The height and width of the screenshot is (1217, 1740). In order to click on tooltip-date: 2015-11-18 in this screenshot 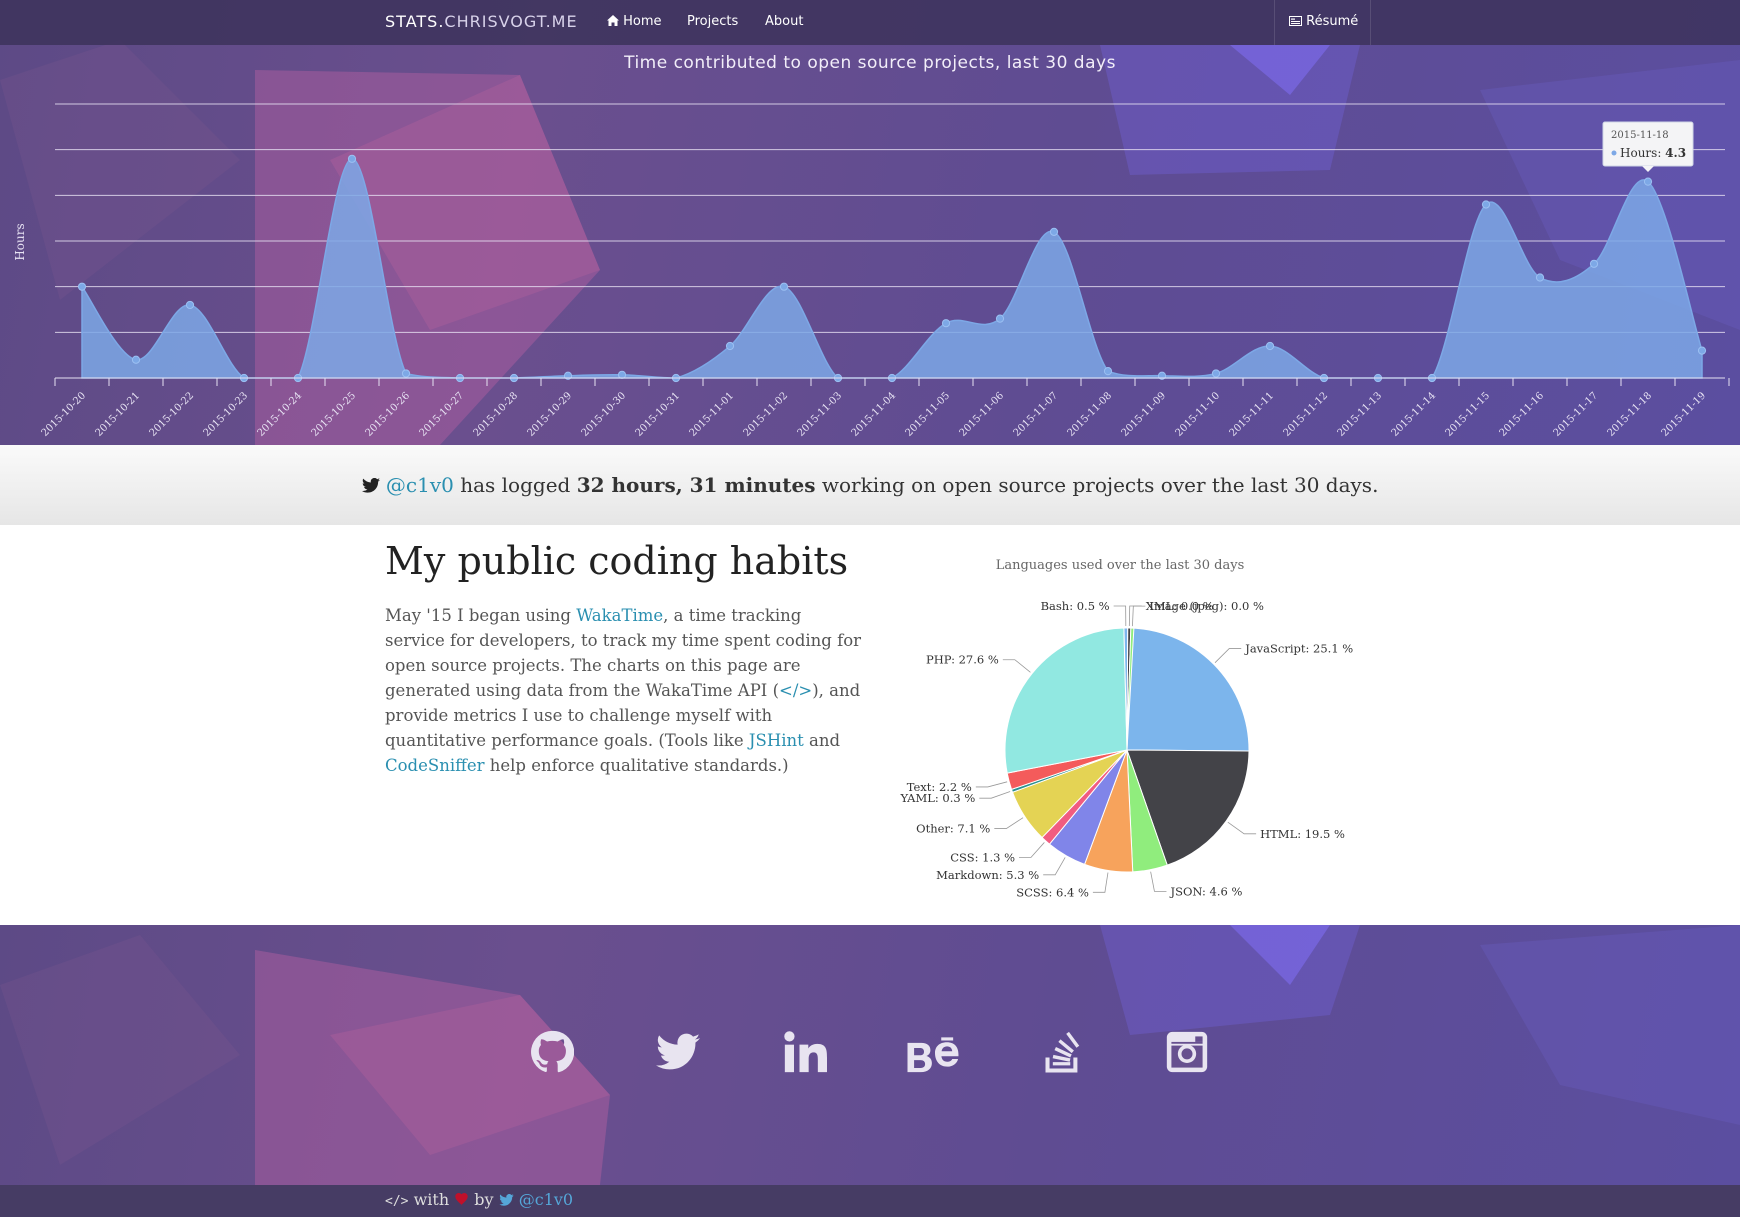, I will do `click(1640, 135)`.